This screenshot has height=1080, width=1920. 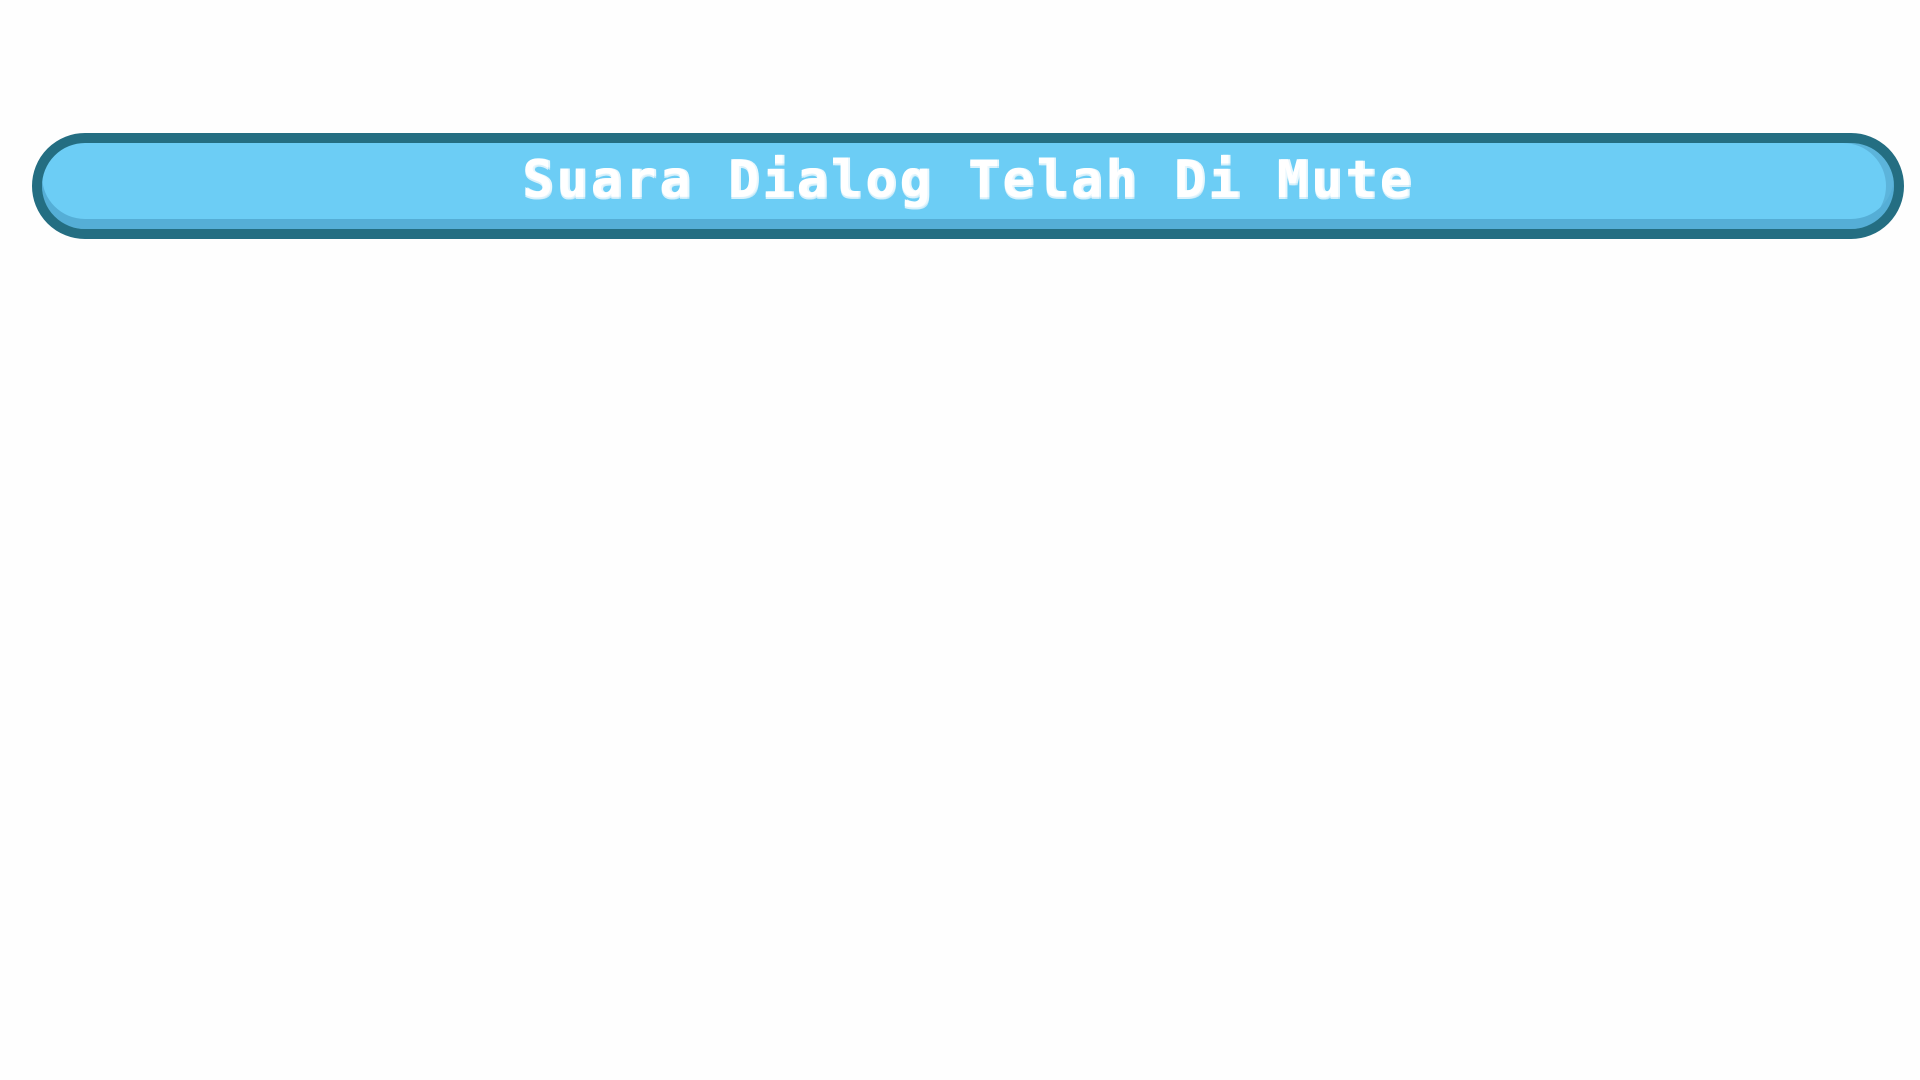 I want to click on notification-banner: Suara Dialog Telah Di Mute, so click(x=968, y=186).